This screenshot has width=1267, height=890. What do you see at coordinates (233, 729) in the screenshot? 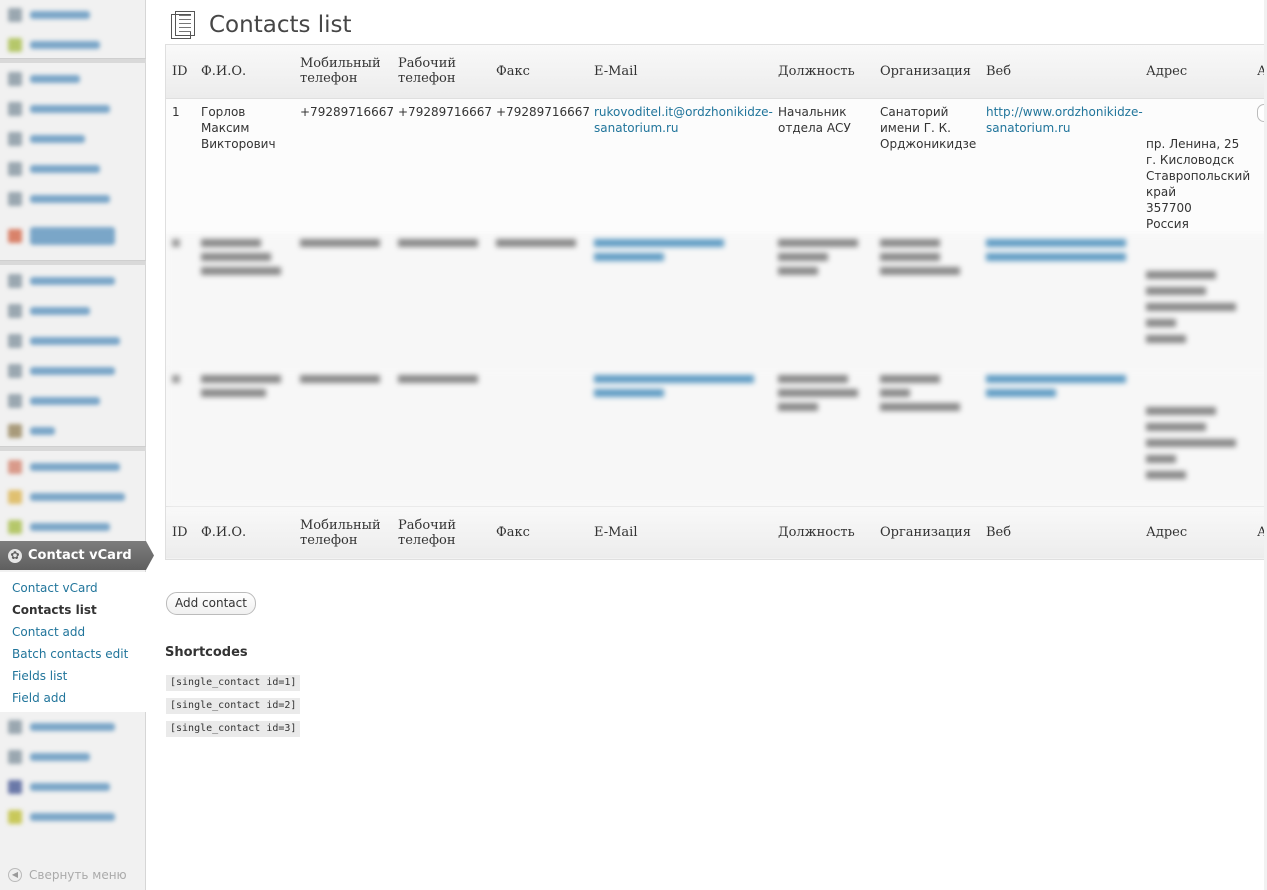
I see `shortcode-item: [single_contact id=3]` at bounding box center [233, 729].